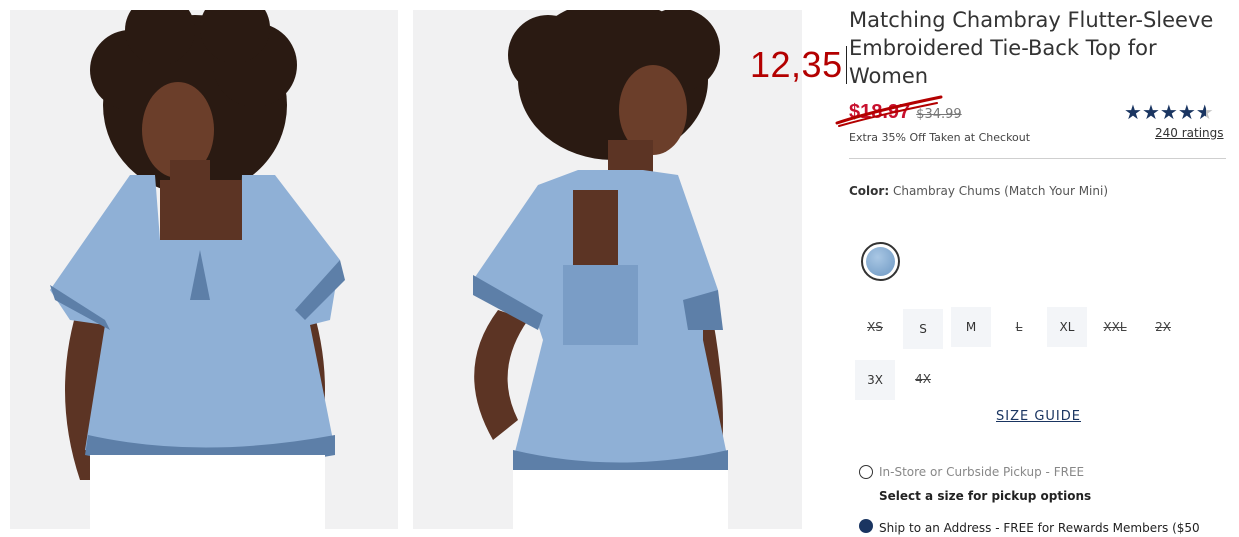 The image size is (1239, 537). What do you see at coordinates (940, 137) in the screenshot?
I see `promo-text: Extra 35% Off Taken at Checkout` at bounding box center [940, 137].